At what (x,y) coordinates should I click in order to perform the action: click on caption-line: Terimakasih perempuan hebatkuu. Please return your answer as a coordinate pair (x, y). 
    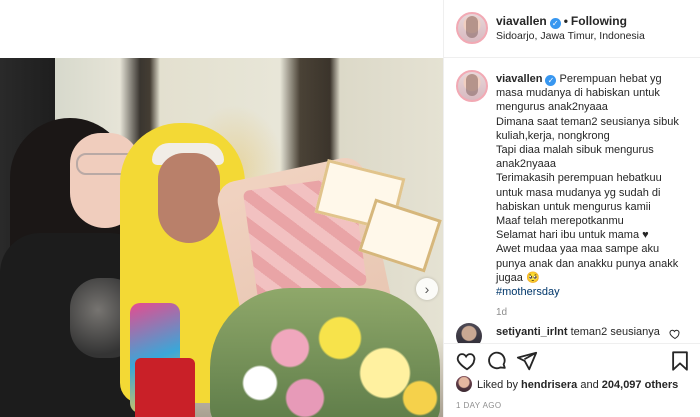
    Looking at the image, I should click on (579, 178).